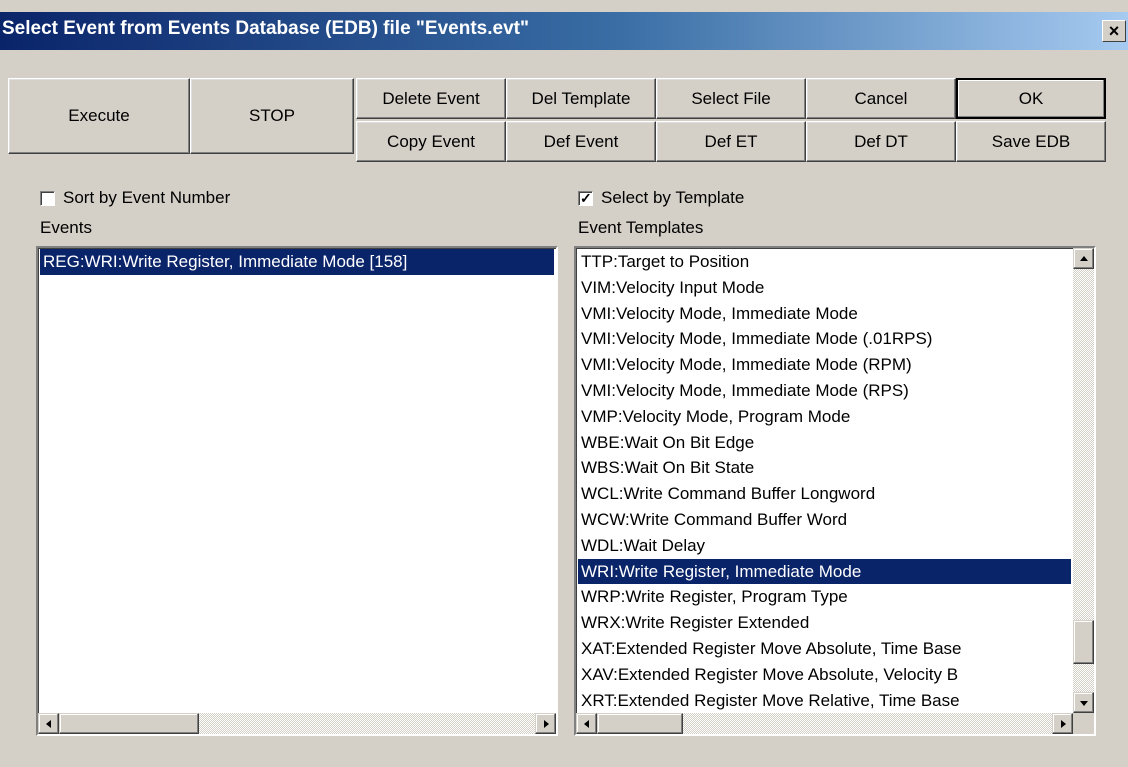  I want to click on copy-event-button: Copy Event, so click(431, 141).